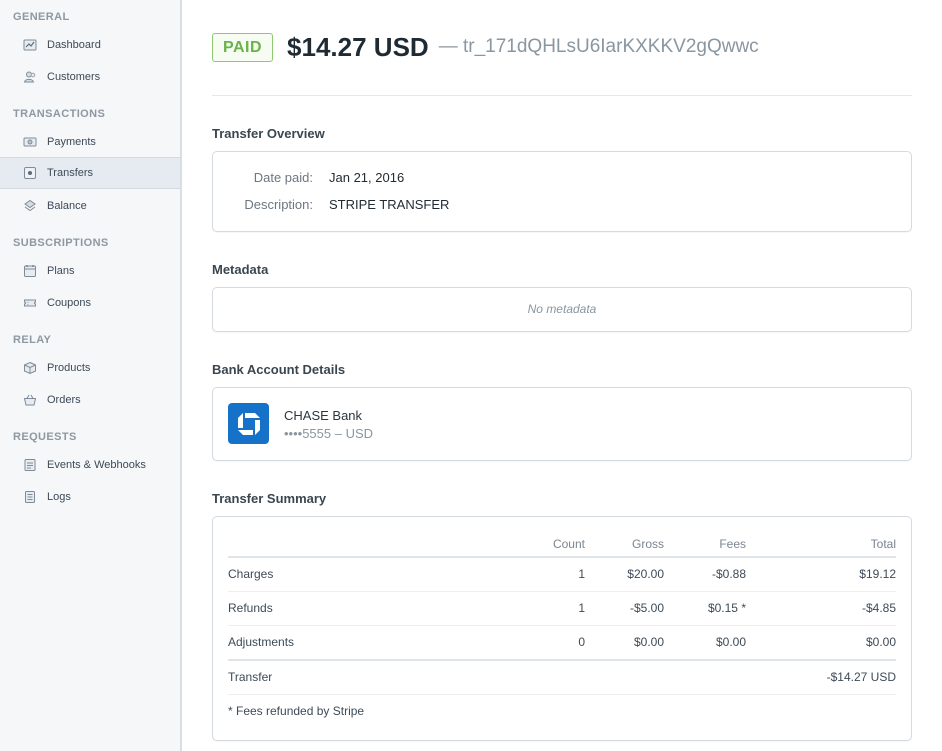  What do you see at coordinates (69, 368) in the screenshot?
I see `sidebar-item-label: Products` at bounding box center [69, 368].